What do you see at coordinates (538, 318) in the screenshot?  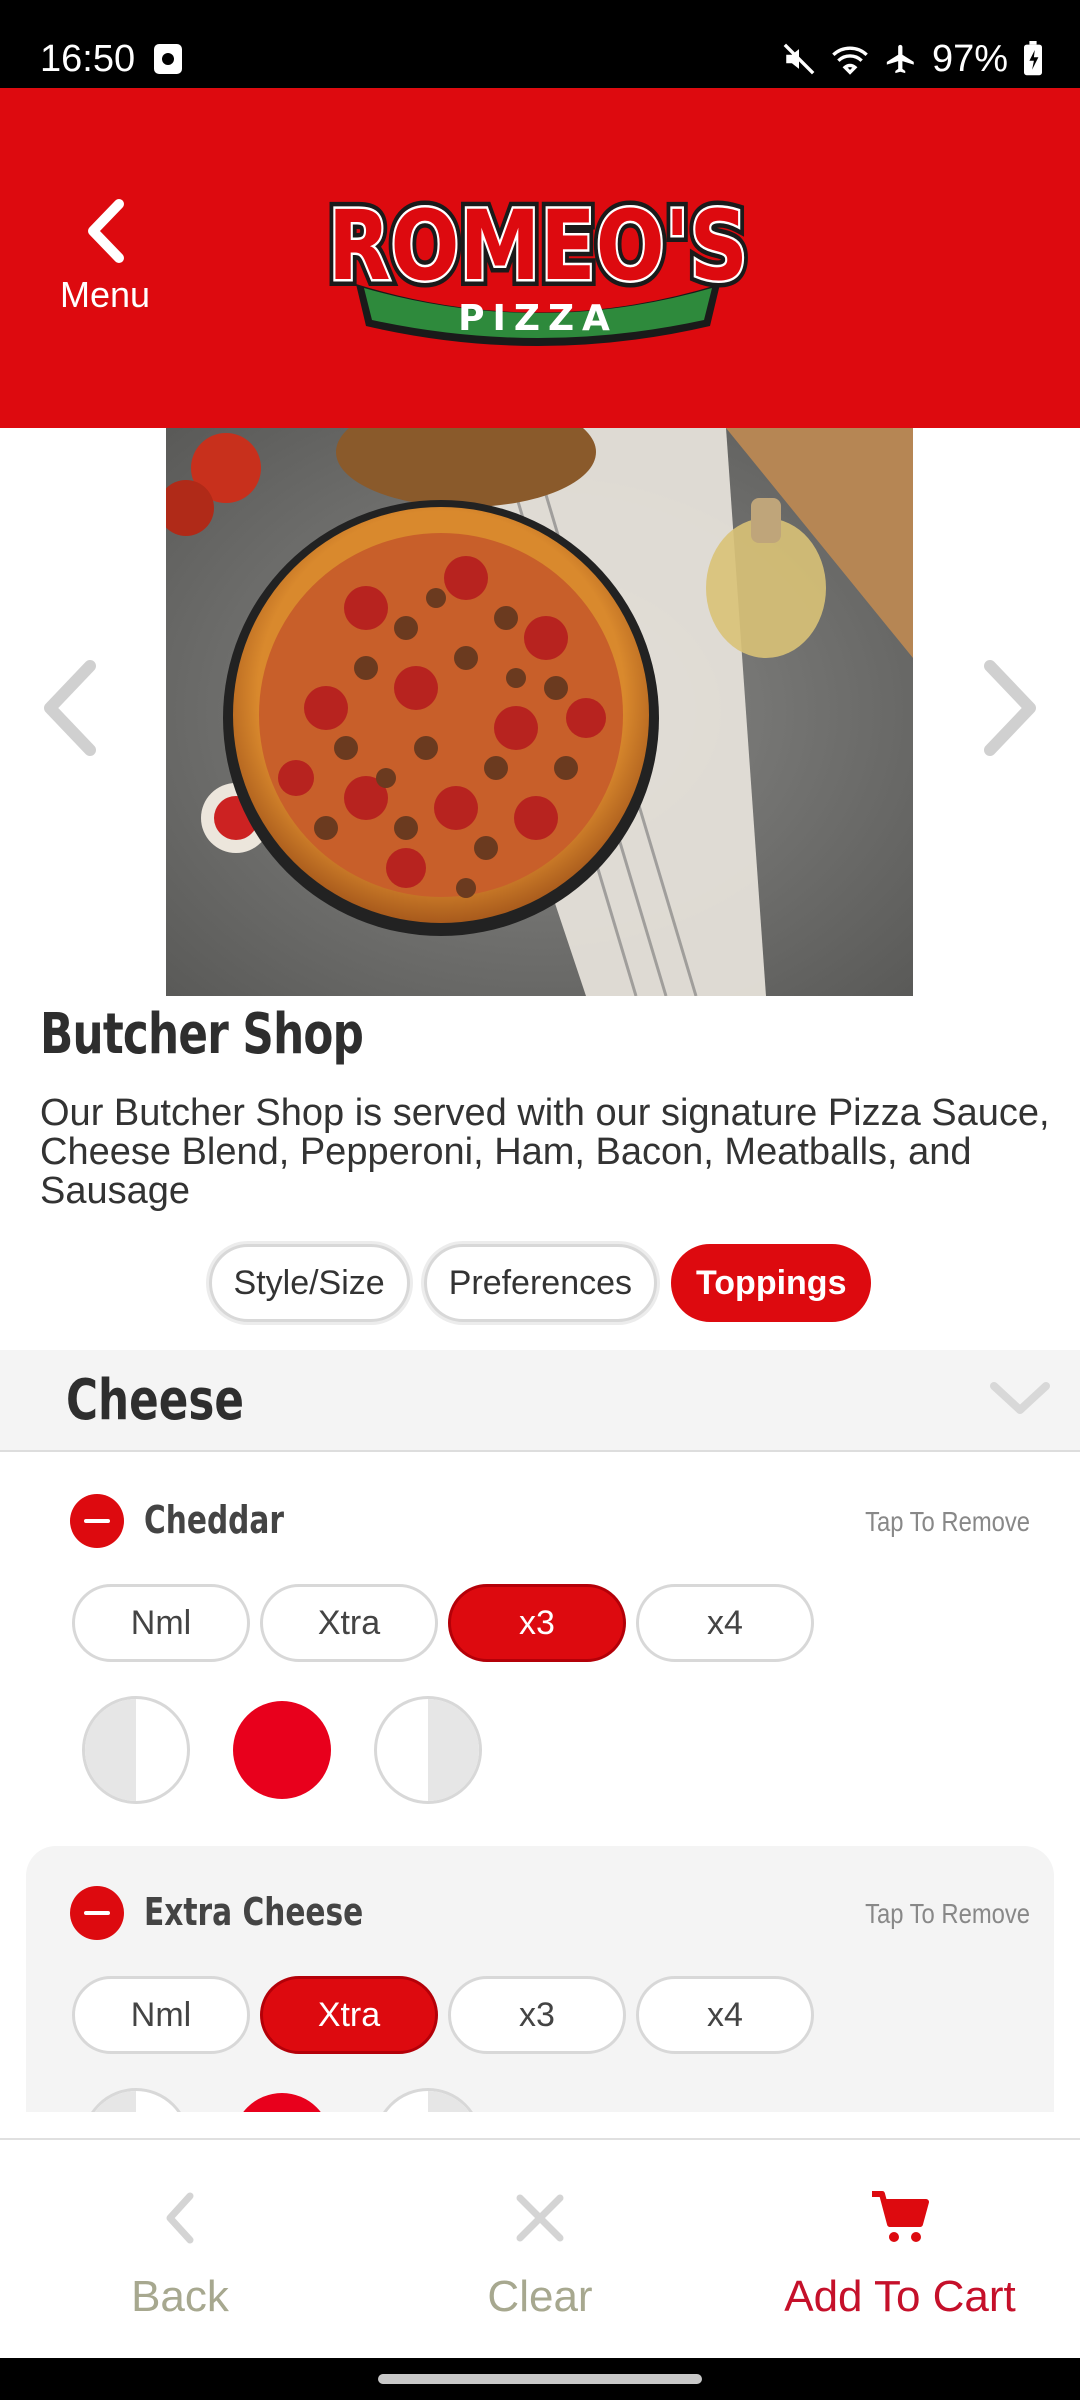 I see `svg-text: PIZZA` at bounding box center [538, 318].